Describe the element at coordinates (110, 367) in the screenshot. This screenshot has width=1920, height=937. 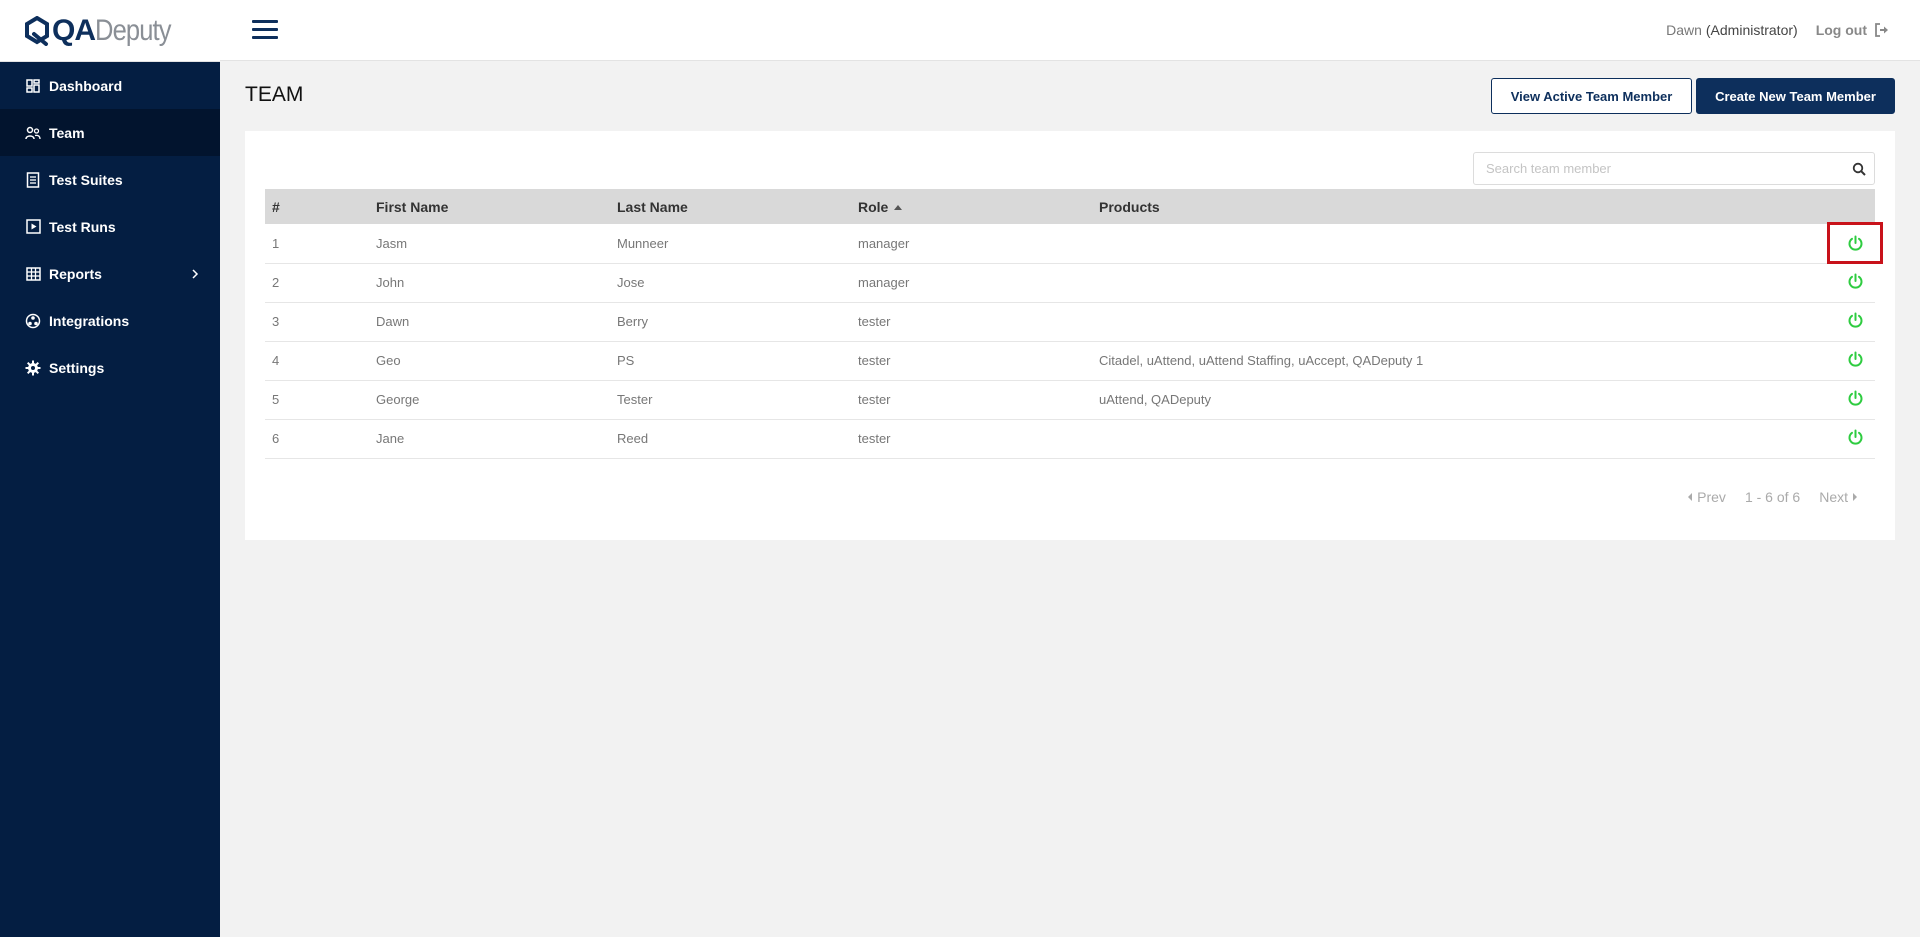
I see `sidebar-item-settings: Settings` at that location.